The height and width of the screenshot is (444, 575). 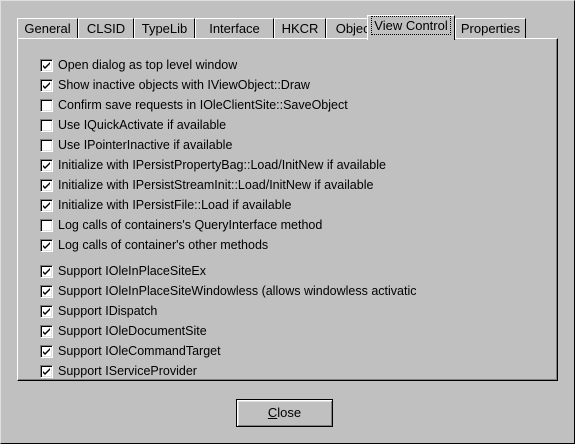 I want to click on option-checkbox-row: Open dialog as top level window, so click(x=138, y=65).